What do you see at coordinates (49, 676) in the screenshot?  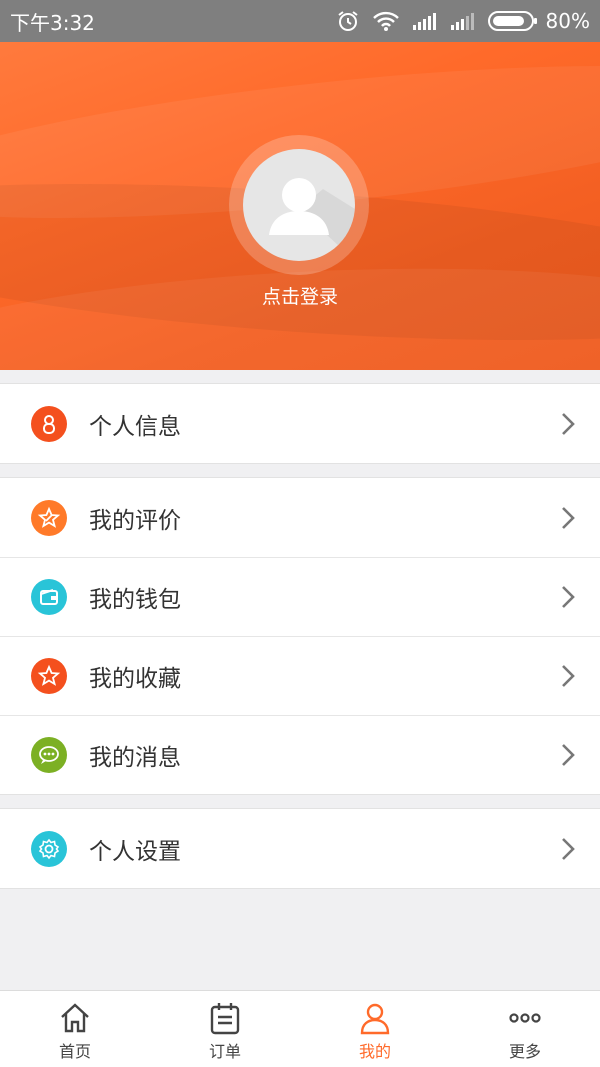 I see `star-icon` at bounding box center [49, 676].